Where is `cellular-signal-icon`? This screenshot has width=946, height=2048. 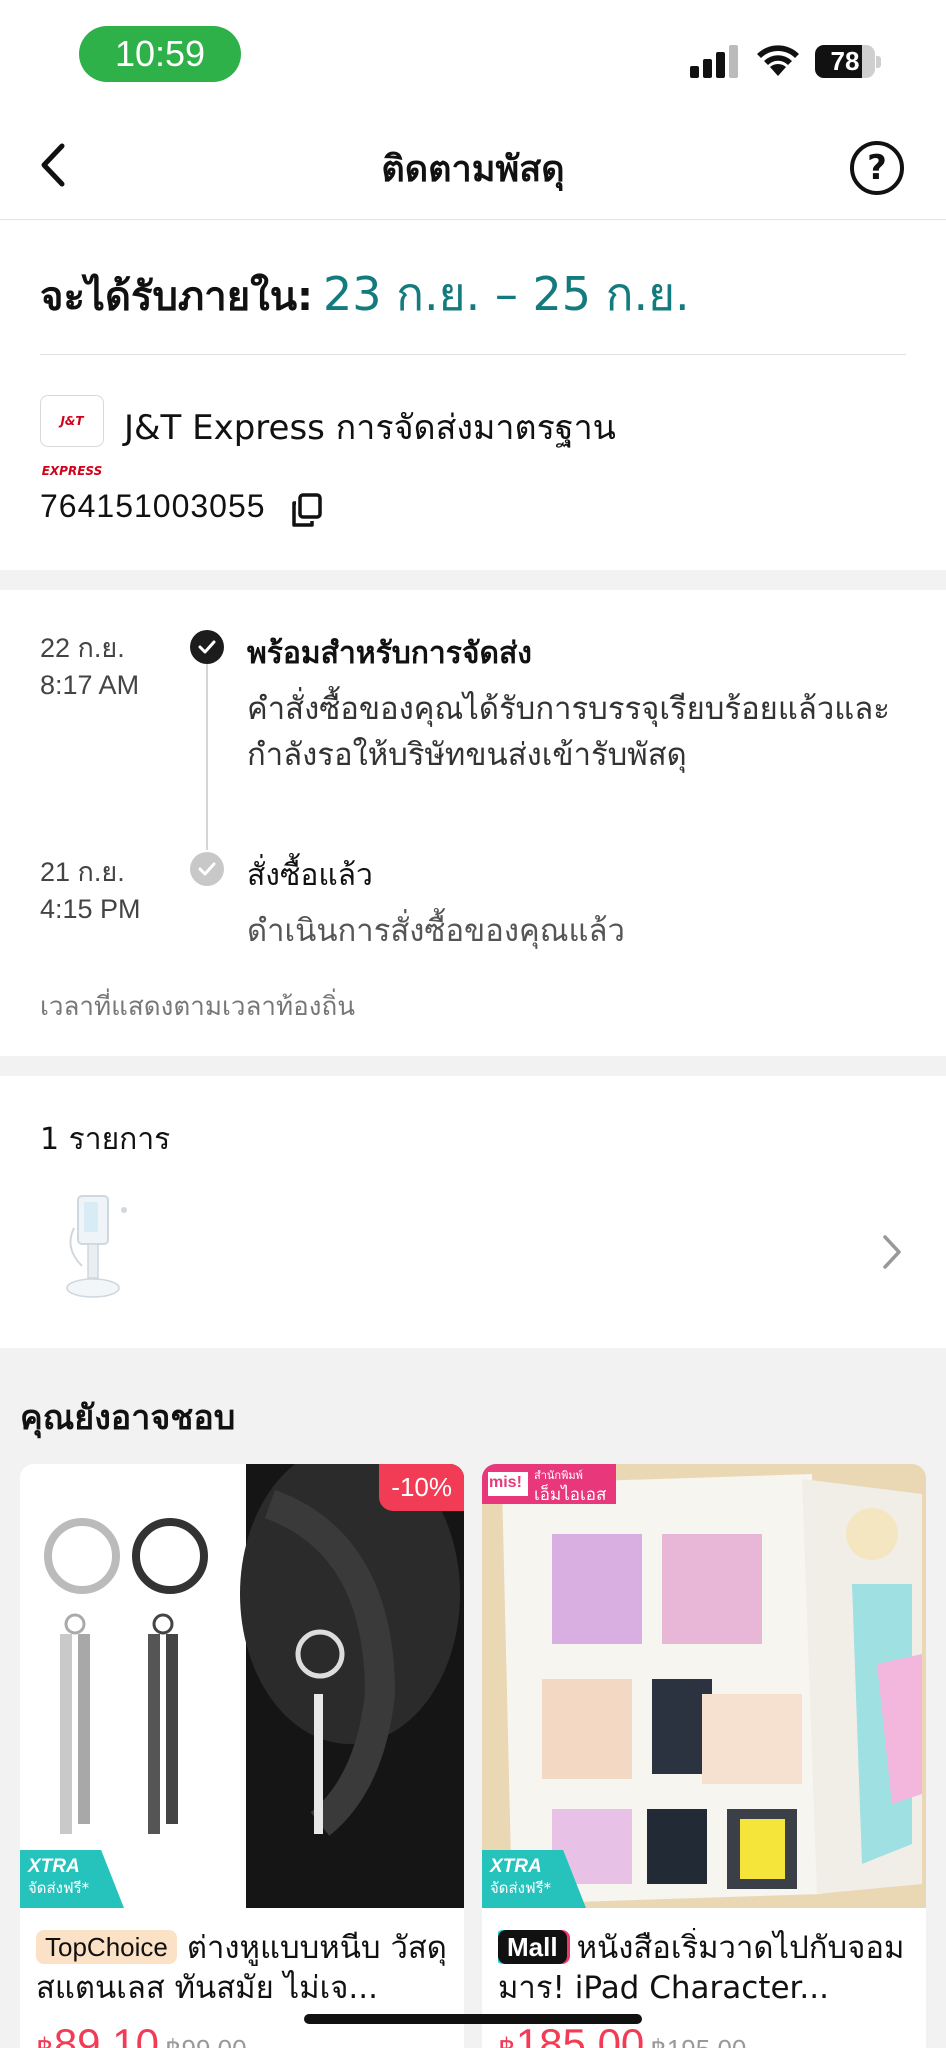 cellular-signal-icon is located at coordinates (715, 61).